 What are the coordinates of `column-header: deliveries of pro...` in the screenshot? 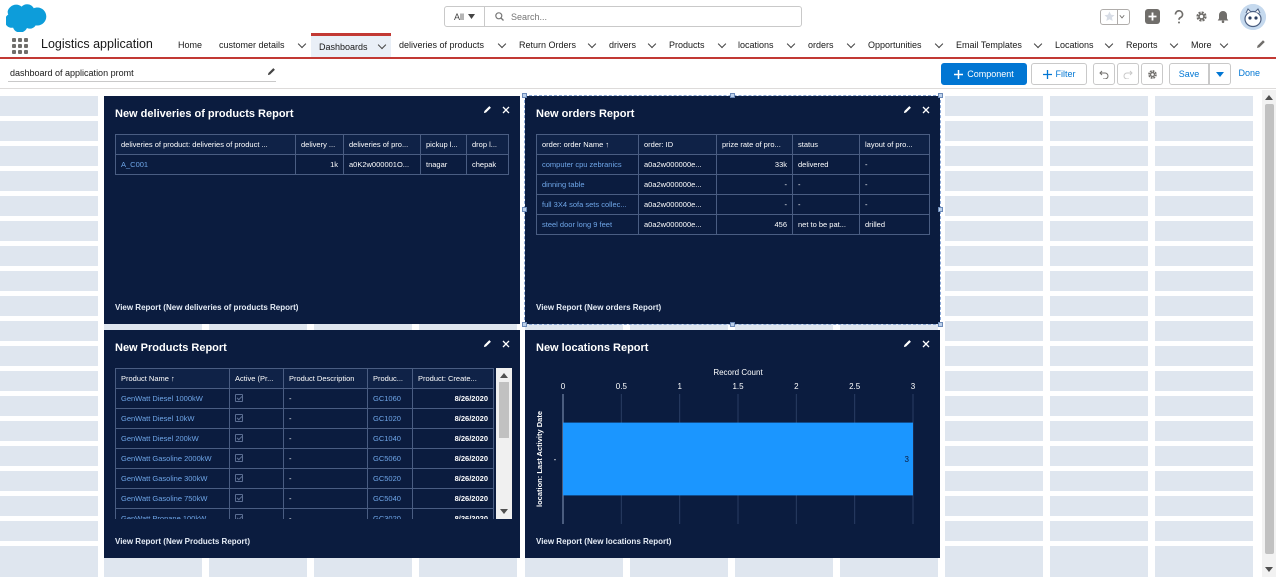 It's located at (382, 144).